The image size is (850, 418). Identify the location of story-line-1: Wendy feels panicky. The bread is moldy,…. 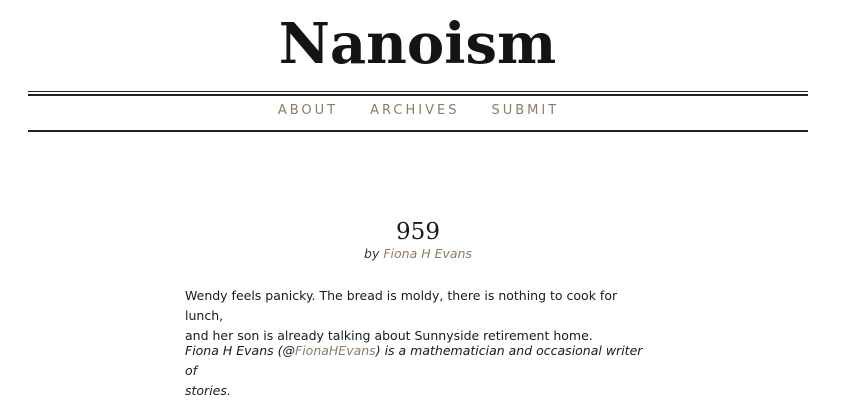
(401, 305).